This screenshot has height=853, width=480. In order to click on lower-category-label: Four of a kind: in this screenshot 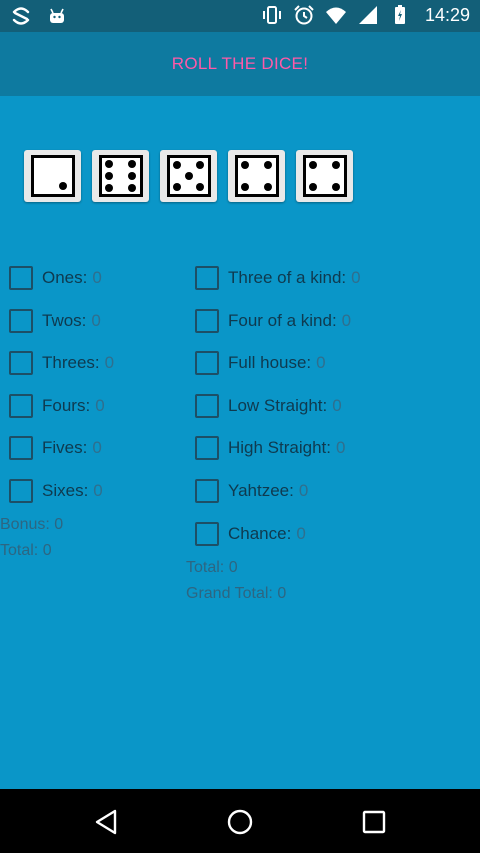, I will do `click(282, 320)`.